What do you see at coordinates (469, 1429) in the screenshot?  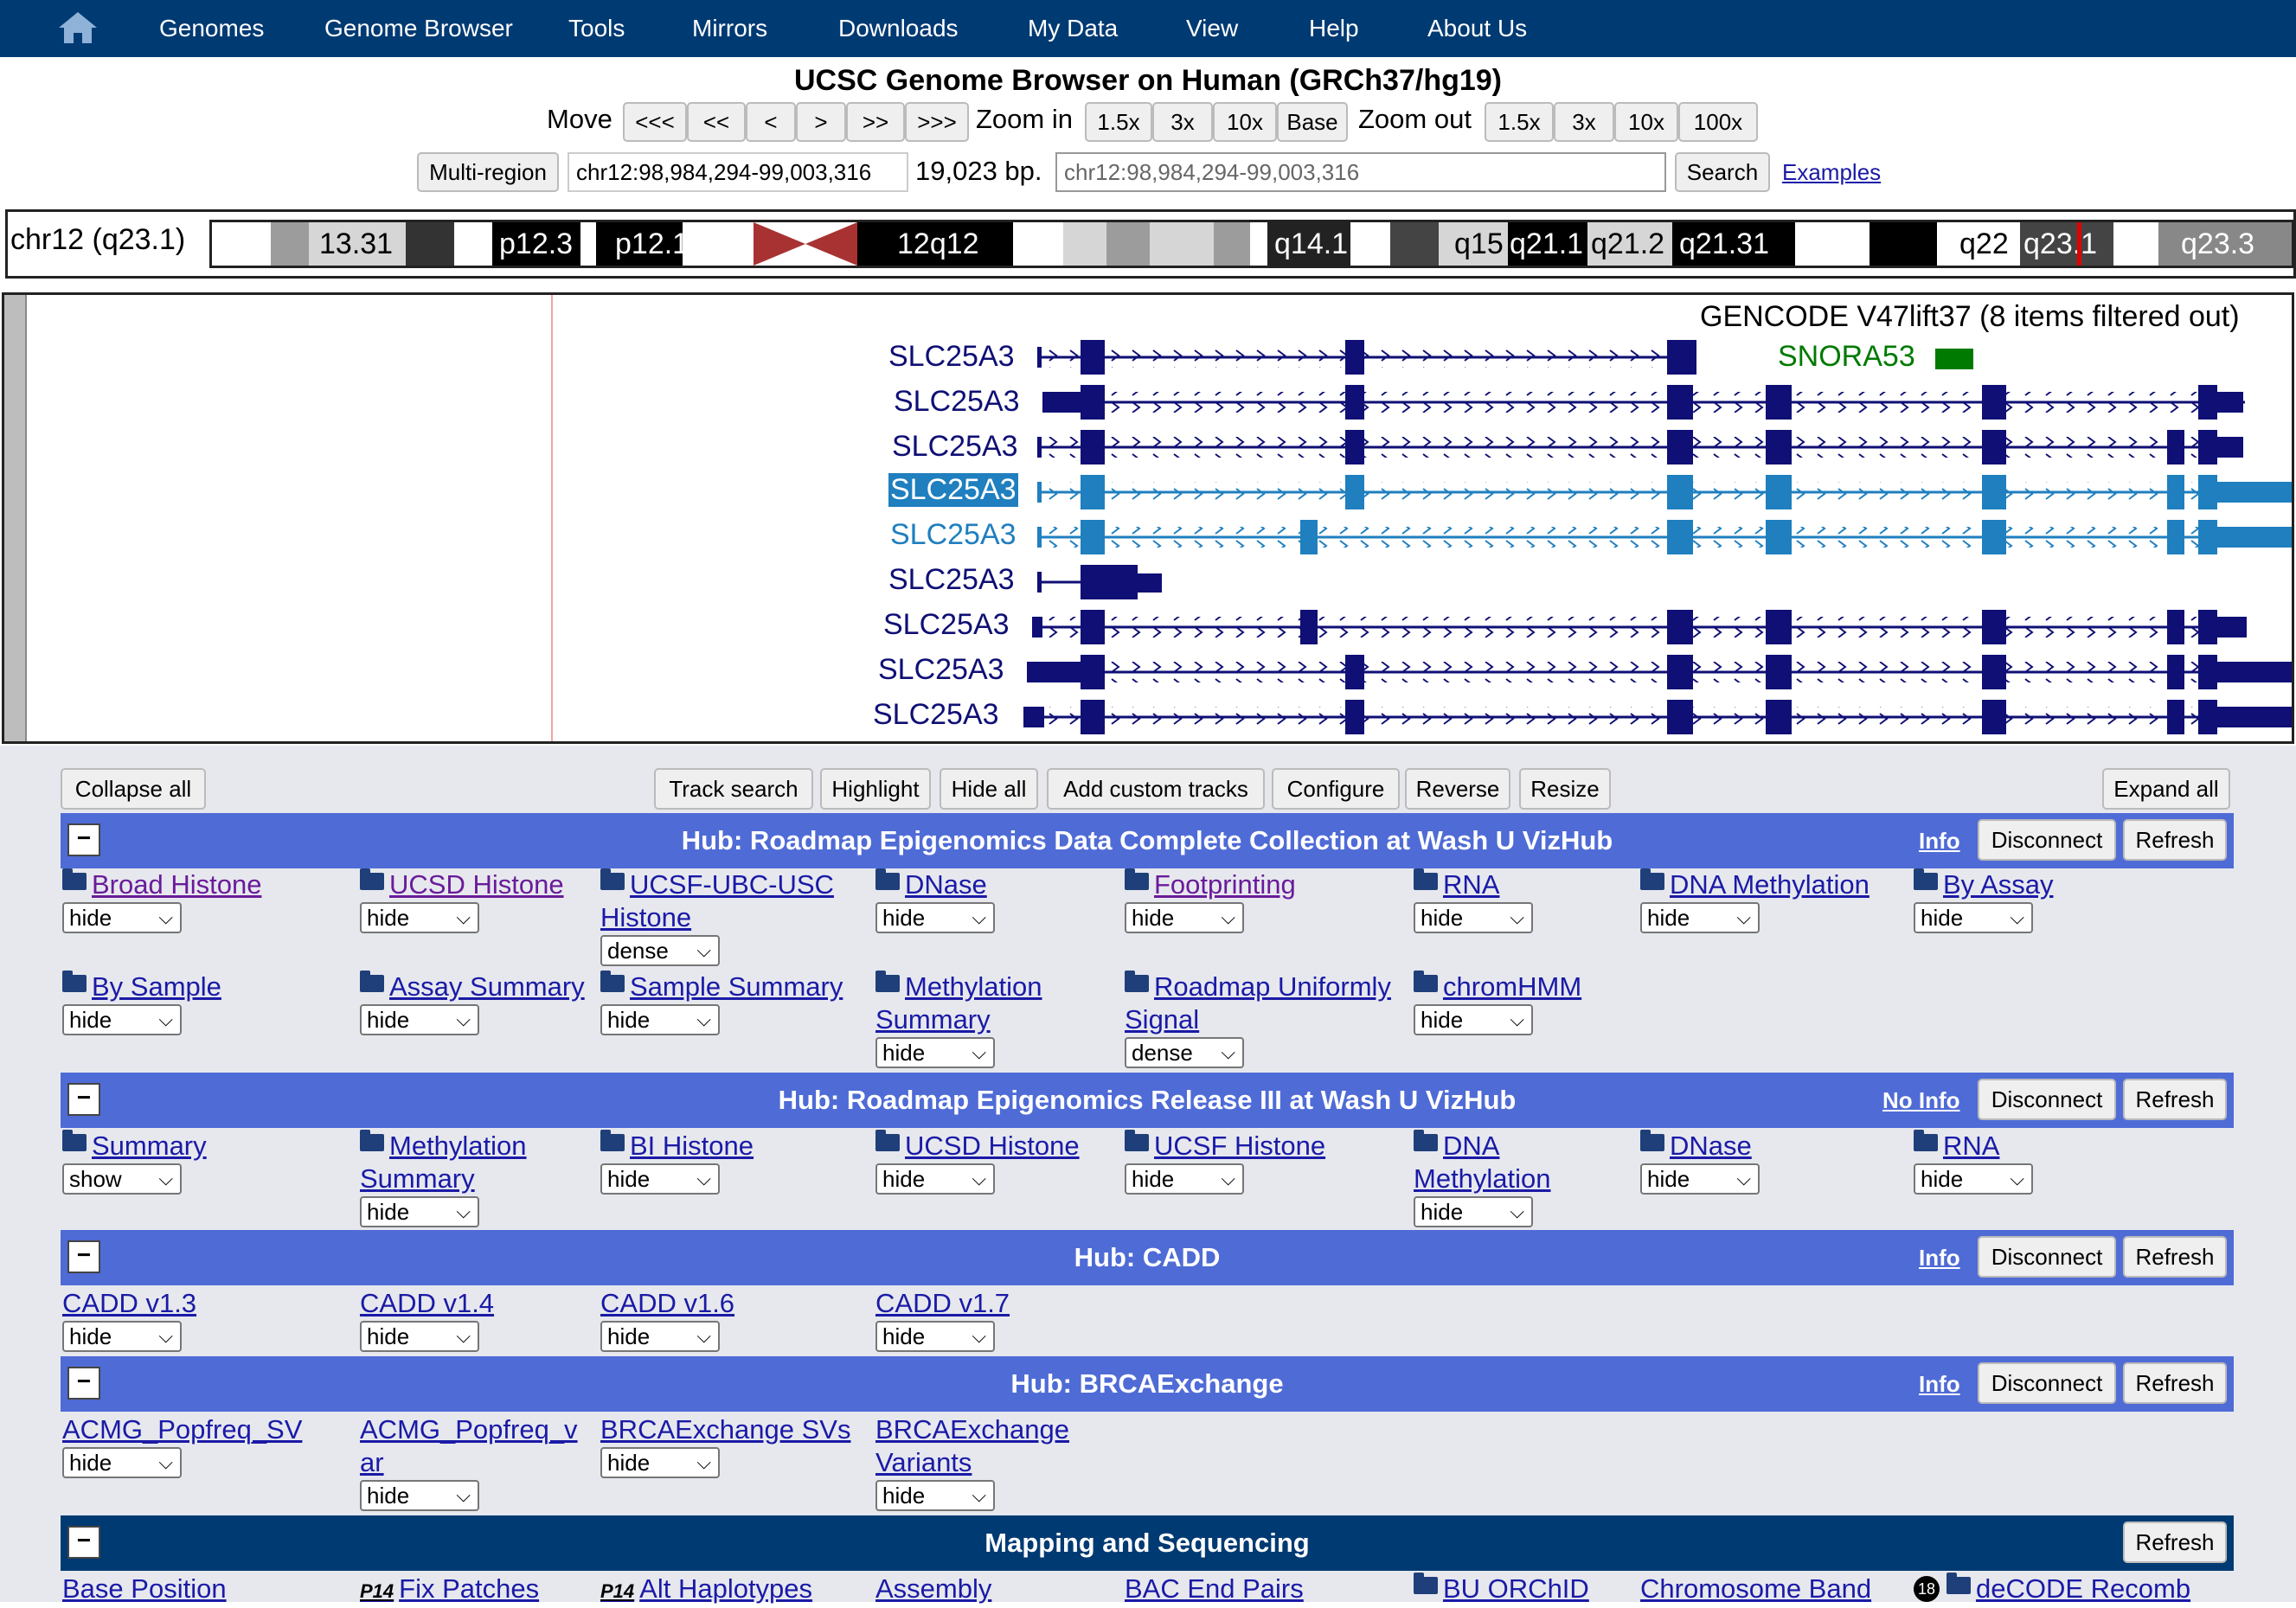 I see `track-link: ACMG_Popfreq_v` at bounding box center [469, 1429].